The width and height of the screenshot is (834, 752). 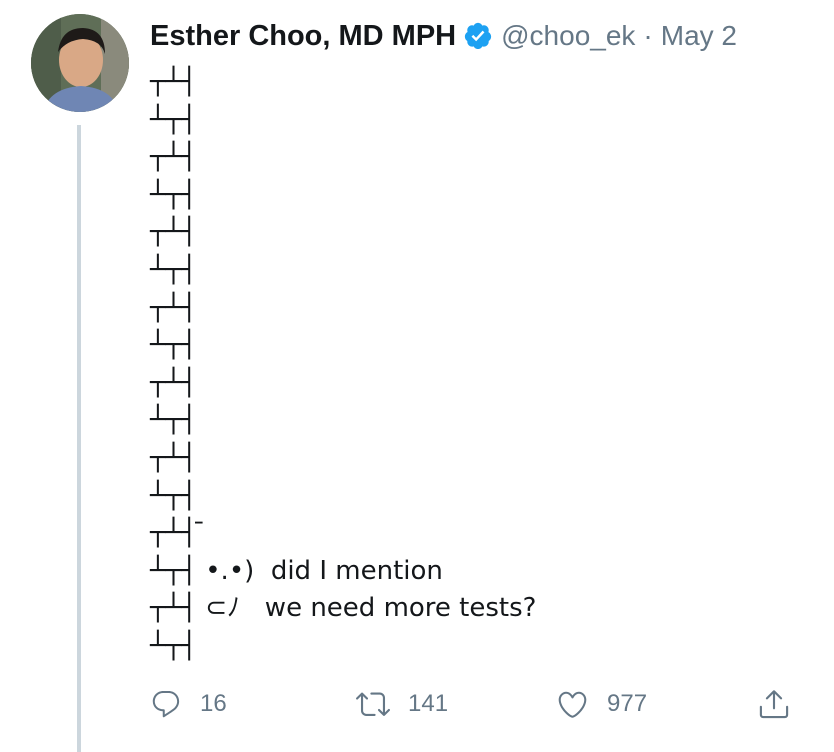 I want to click on reply-icon, so click(x=166, y=704).